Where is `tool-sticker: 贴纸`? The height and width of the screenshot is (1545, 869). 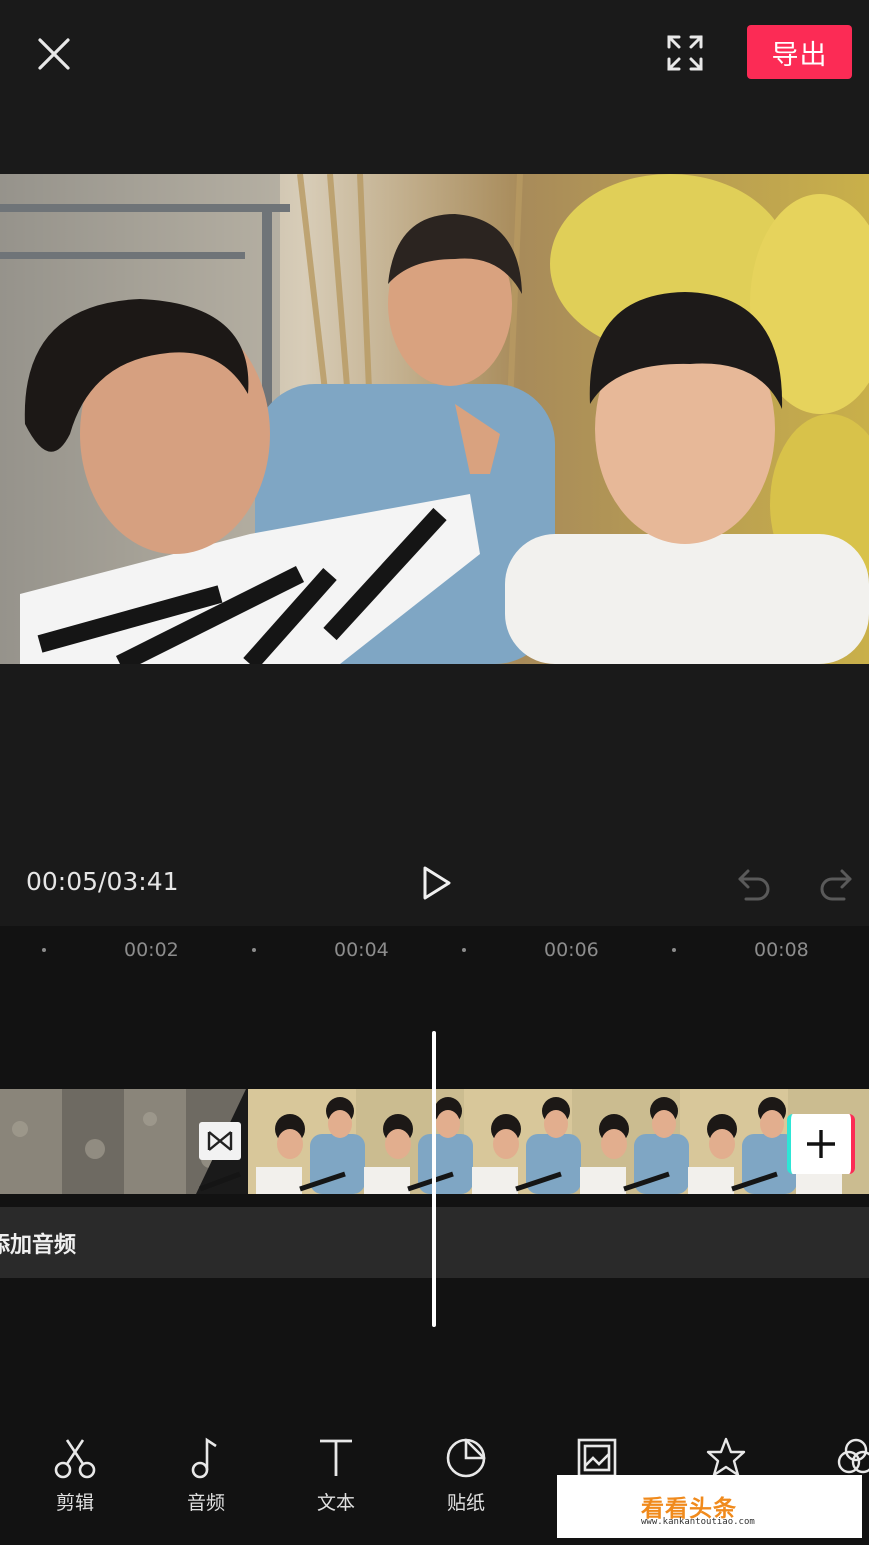
tool-sticker: 贴纸 is located at coordinates (466, 1475).